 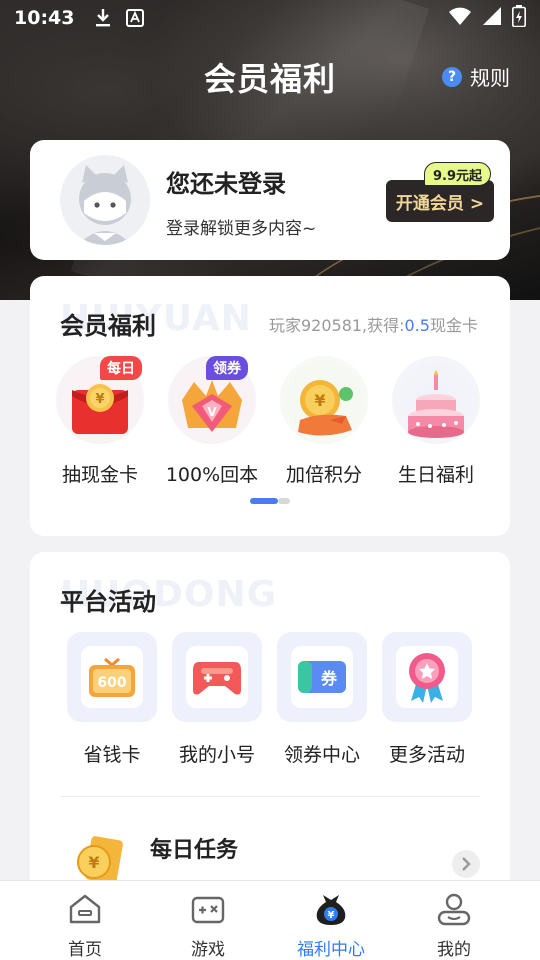 I want to click on nav-item-welfare-center: ¥ 福利中心, so click(x=331, y=923).